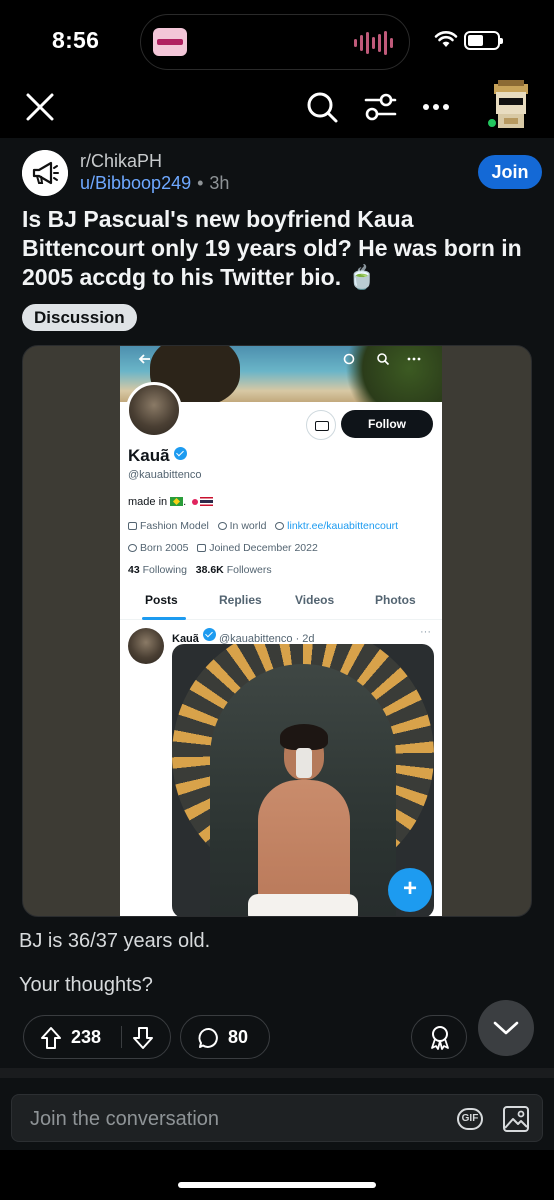  What do you see at coordinates (387, 424) in the screenshot?
I see `follow-button: Follow` at bounding box center [387, 424].